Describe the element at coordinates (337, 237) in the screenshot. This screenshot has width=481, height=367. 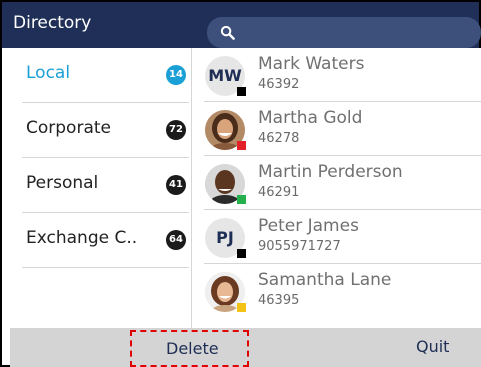
I see `contact-row-peter-james: PJ Peter James 9055971727` at that location.